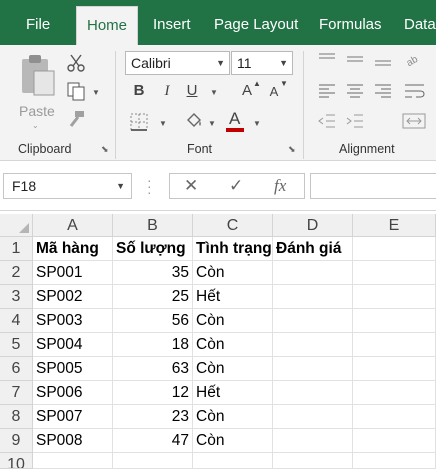 The width and height of the screenshot is (436, 469). Describe the element at coordinates (313, 345) in the screenshot. I see `cell-d5` at that location.